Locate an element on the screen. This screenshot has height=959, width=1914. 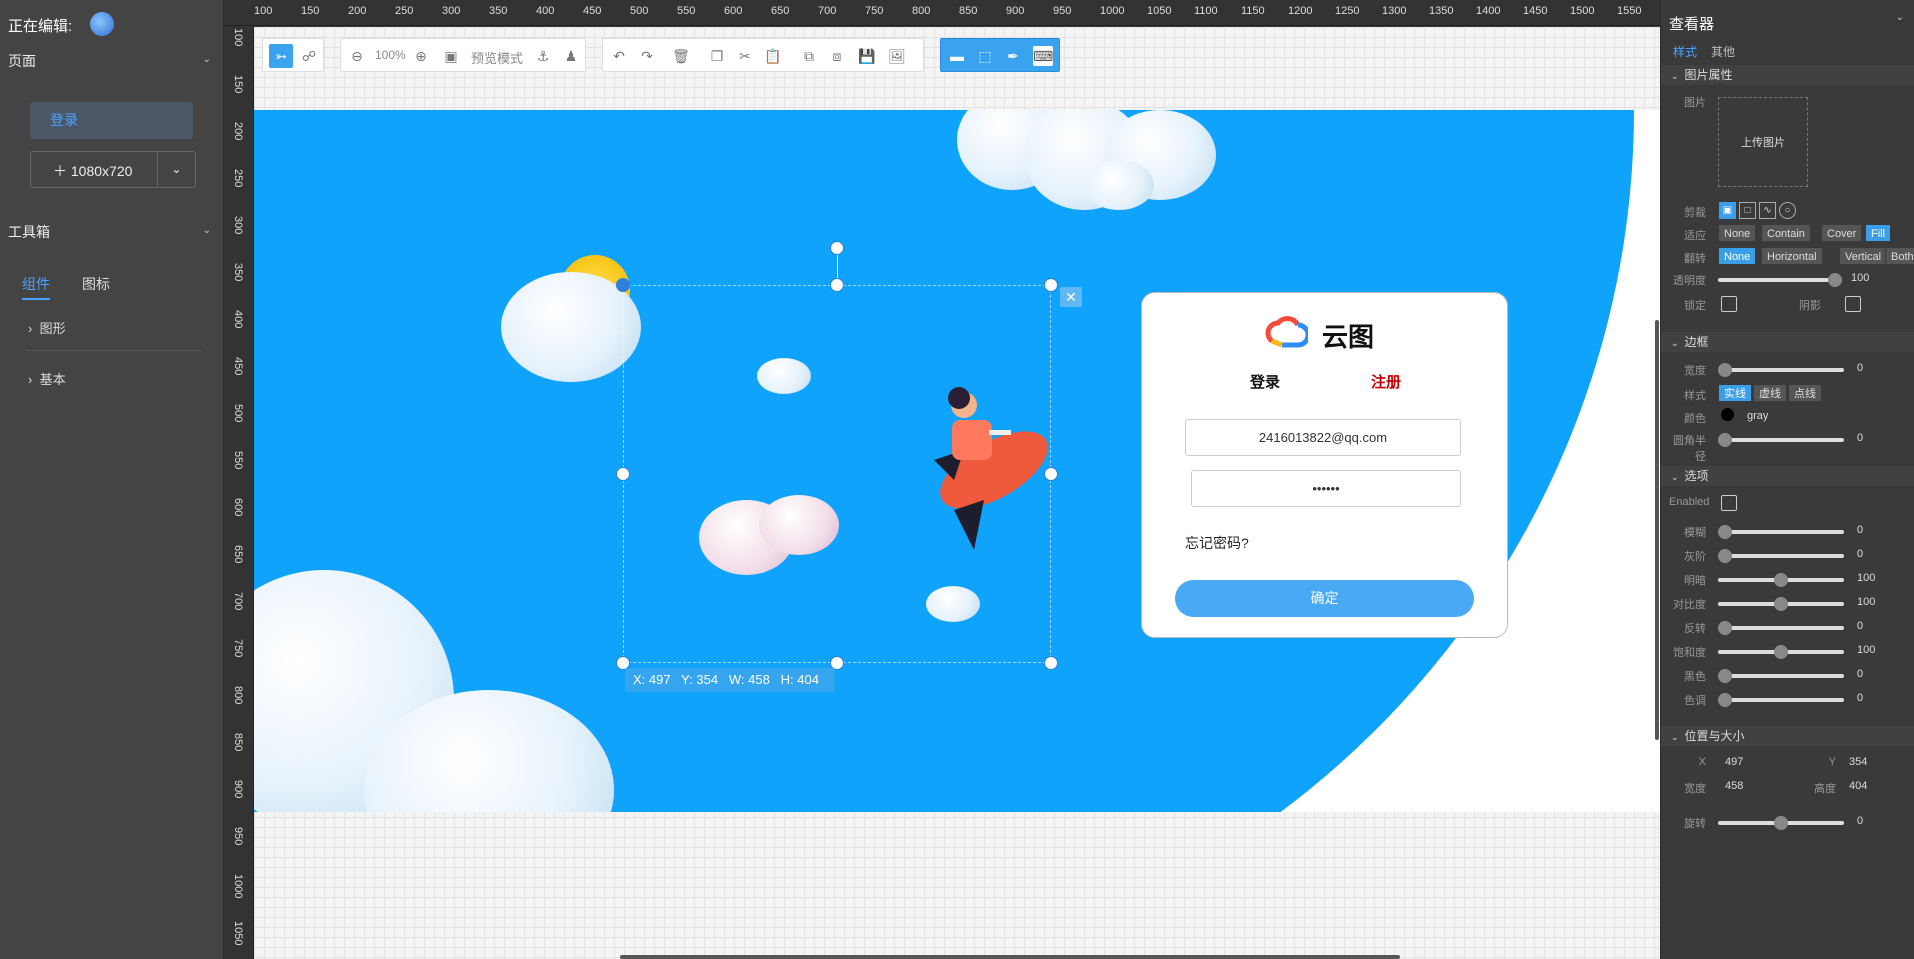
border-radius-slider-thumb is located at coordinates (1725, 440).